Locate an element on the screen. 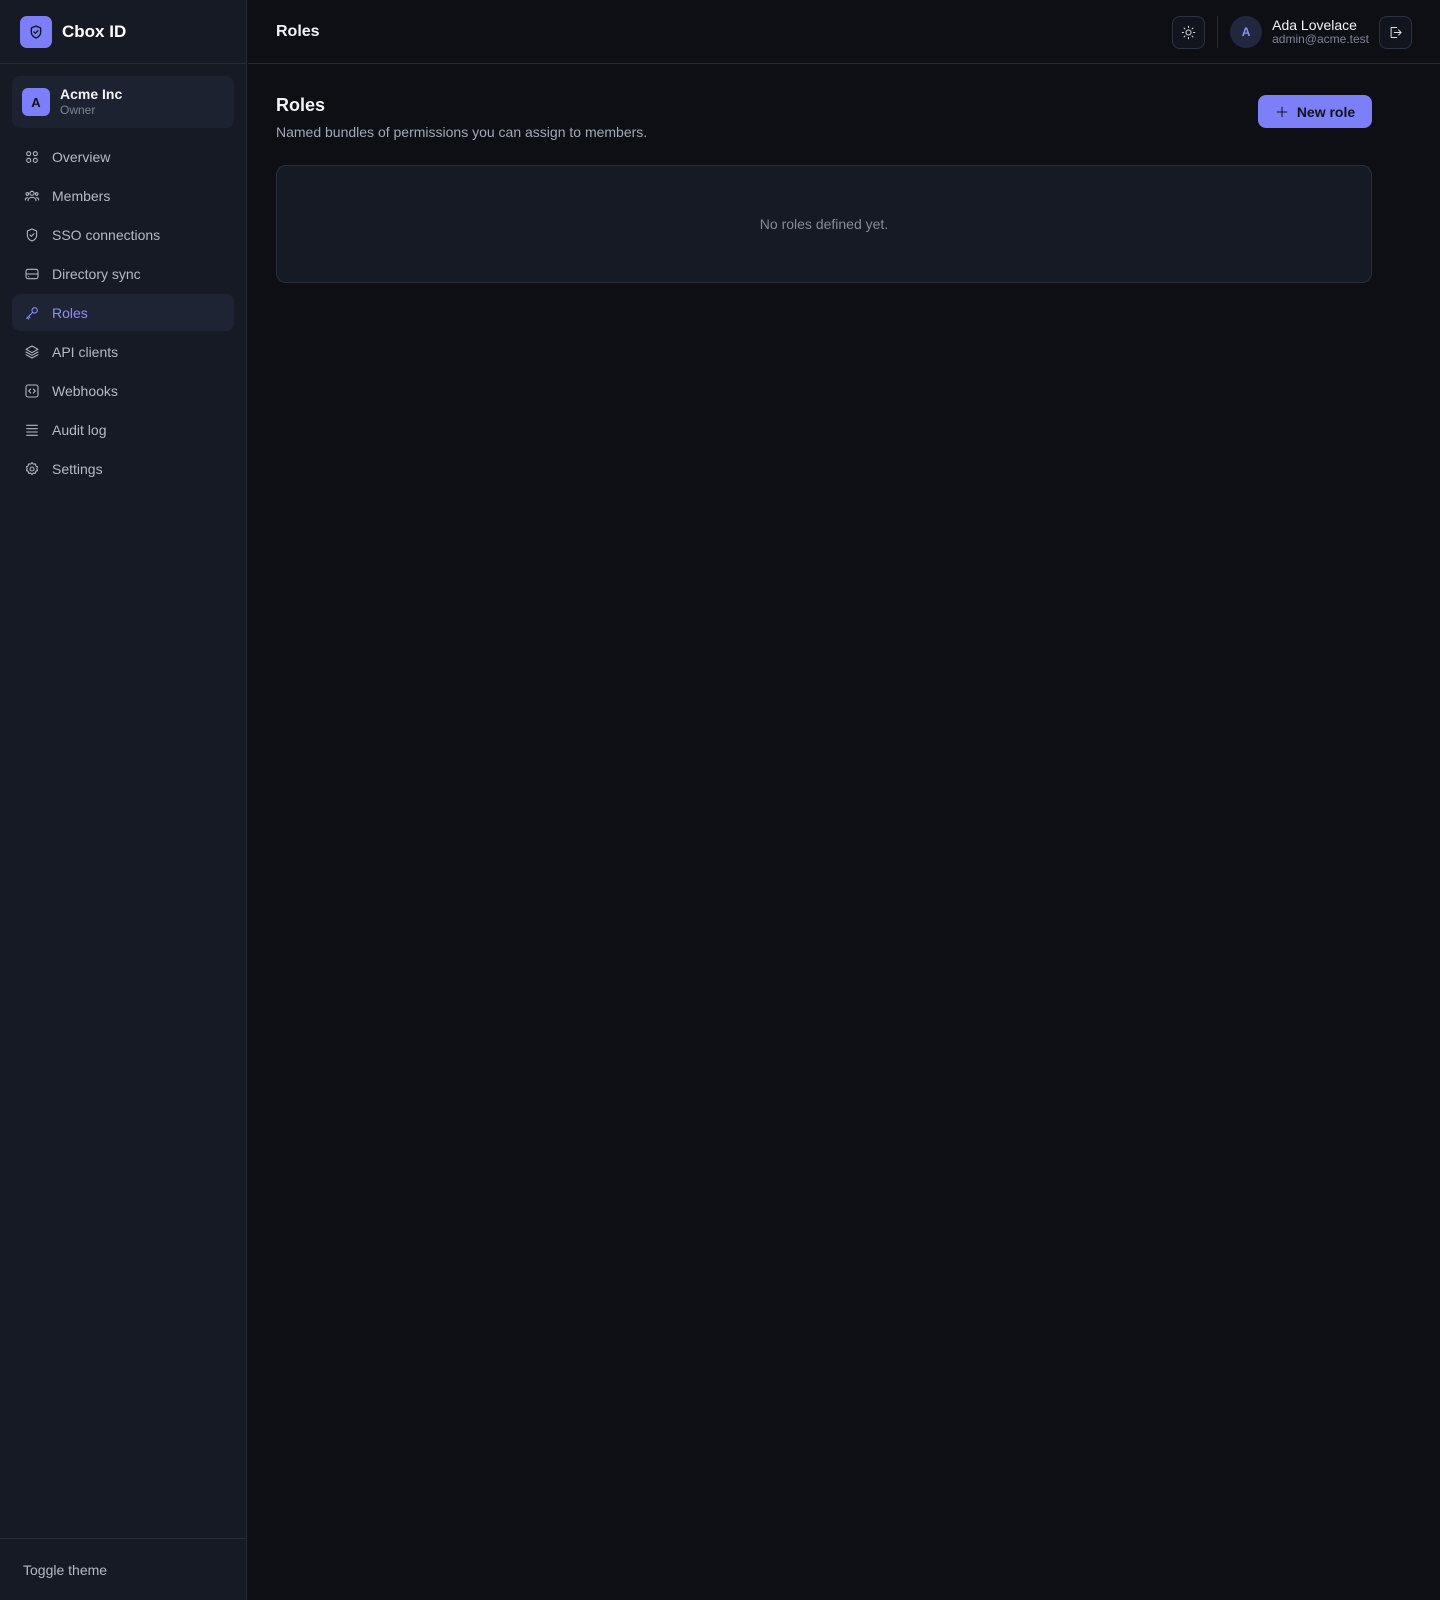 The width and height of the screenshot is (1440, 1600). org-avatar: A is located at coordinates (36, 102).